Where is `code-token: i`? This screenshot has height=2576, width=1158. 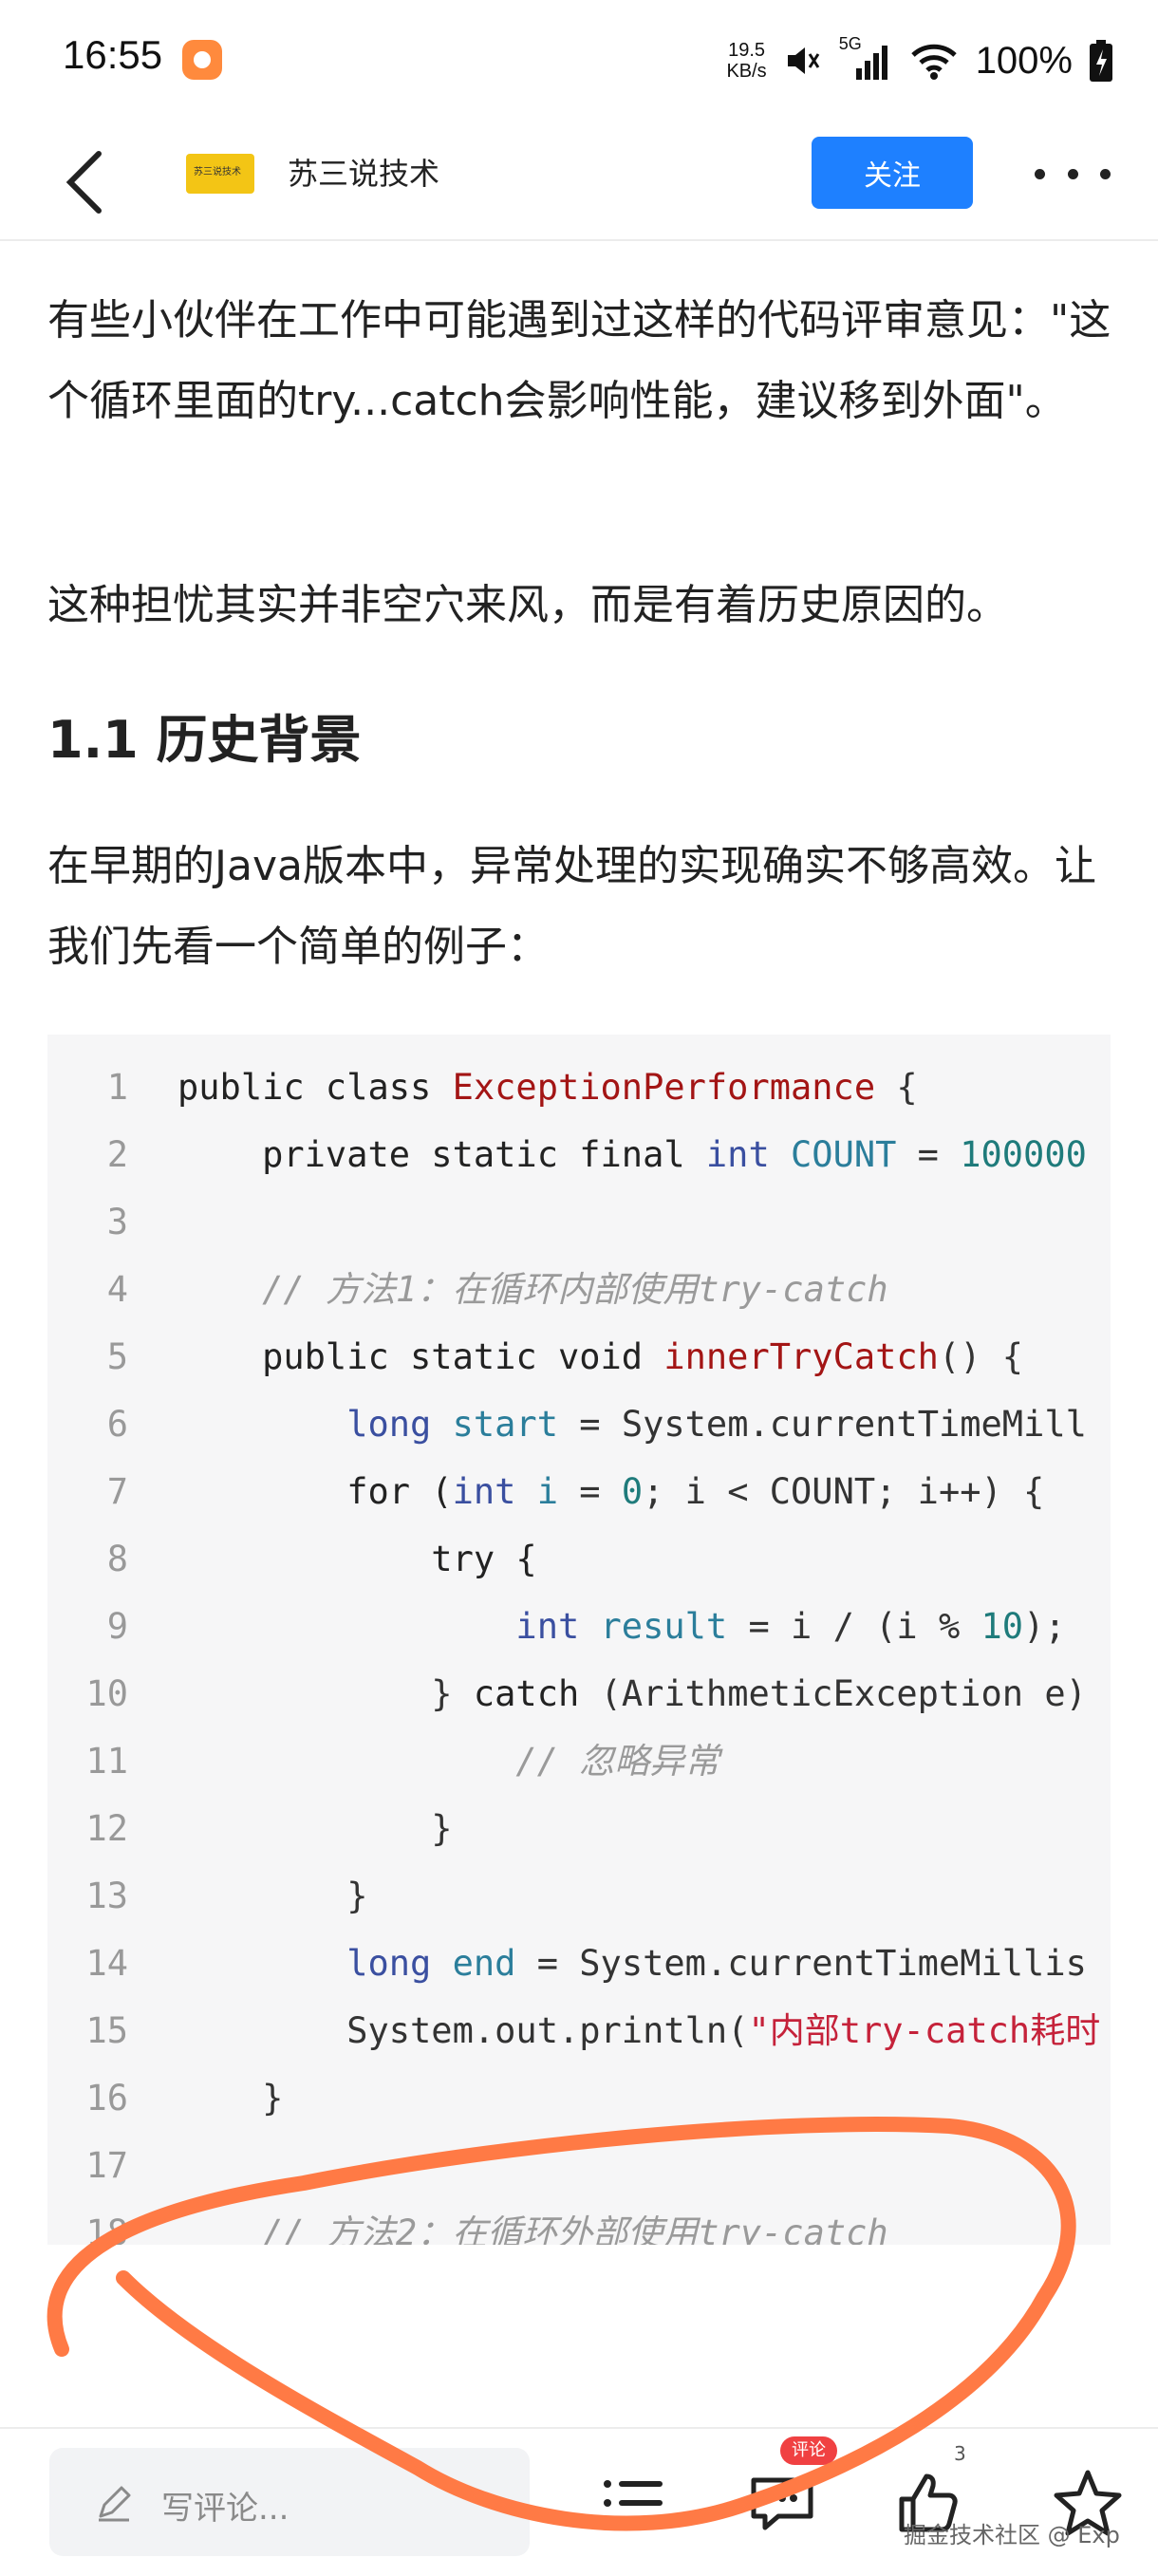
code-token: i is located at coordinates (547, 1491).